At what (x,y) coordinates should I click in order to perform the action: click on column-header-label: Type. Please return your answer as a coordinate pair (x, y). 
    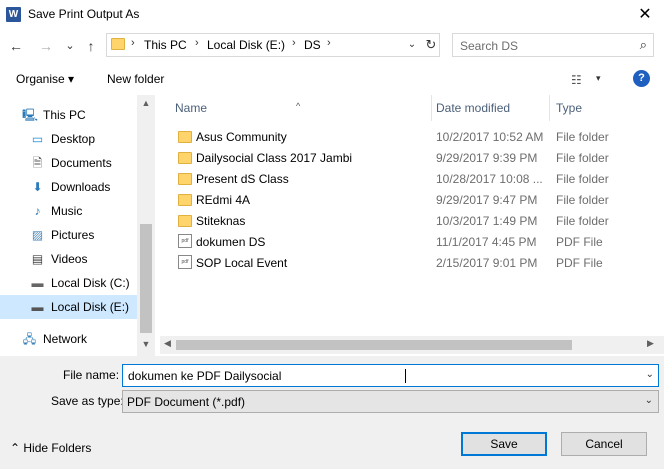
    Looking at the image, I should click on (569, 108).